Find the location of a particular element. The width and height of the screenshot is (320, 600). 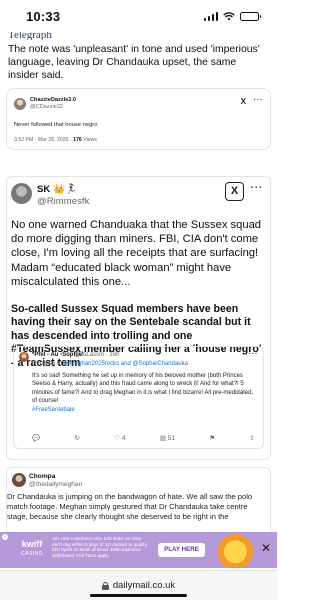

reply-targets: @Meghan2025rocks and @SophieChandauka is located at coordinates (125, 364).